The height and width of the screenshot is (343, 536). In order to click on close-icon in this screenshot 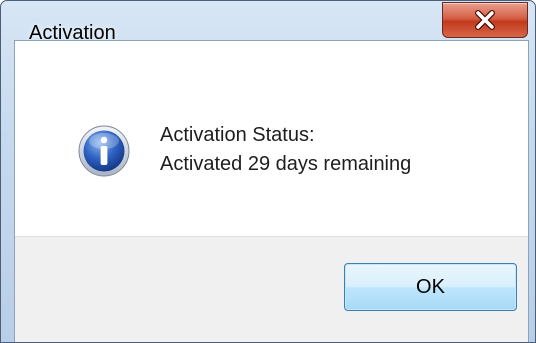, I will do `click(485, 20)`.